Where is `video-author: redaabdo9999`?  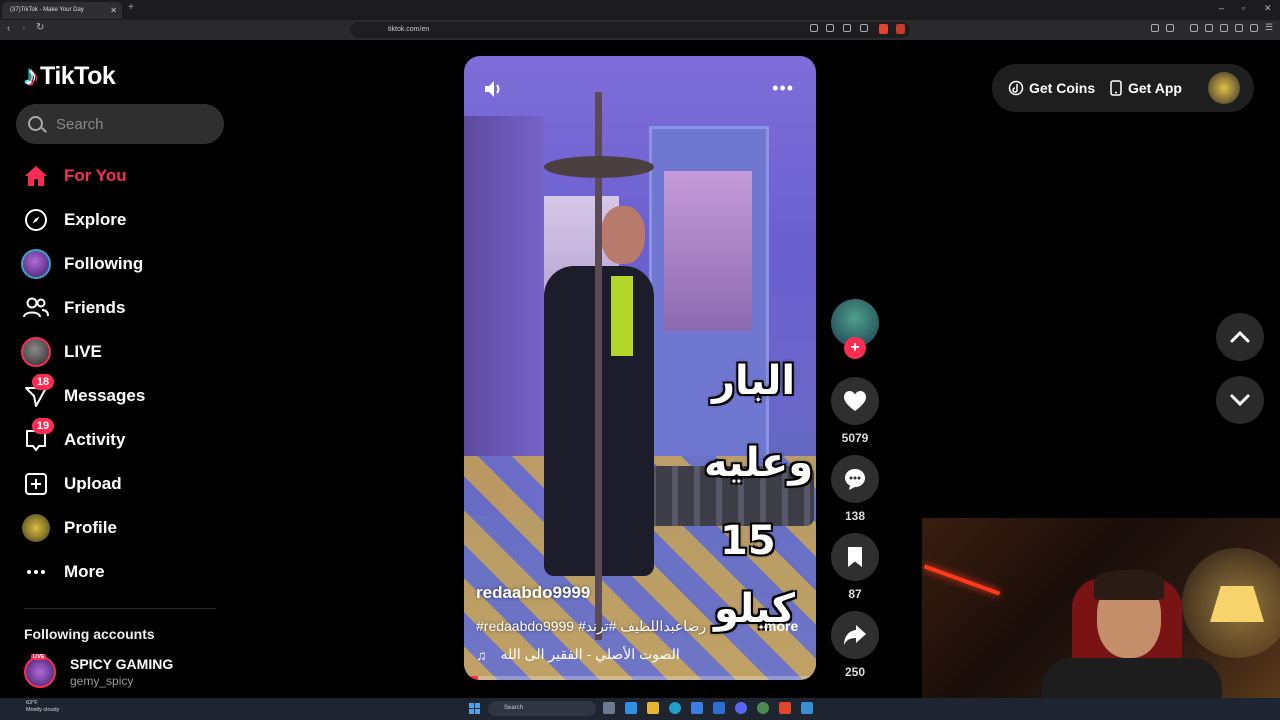
video-author: redaabdo9999 is located at coordinates (533, 593).